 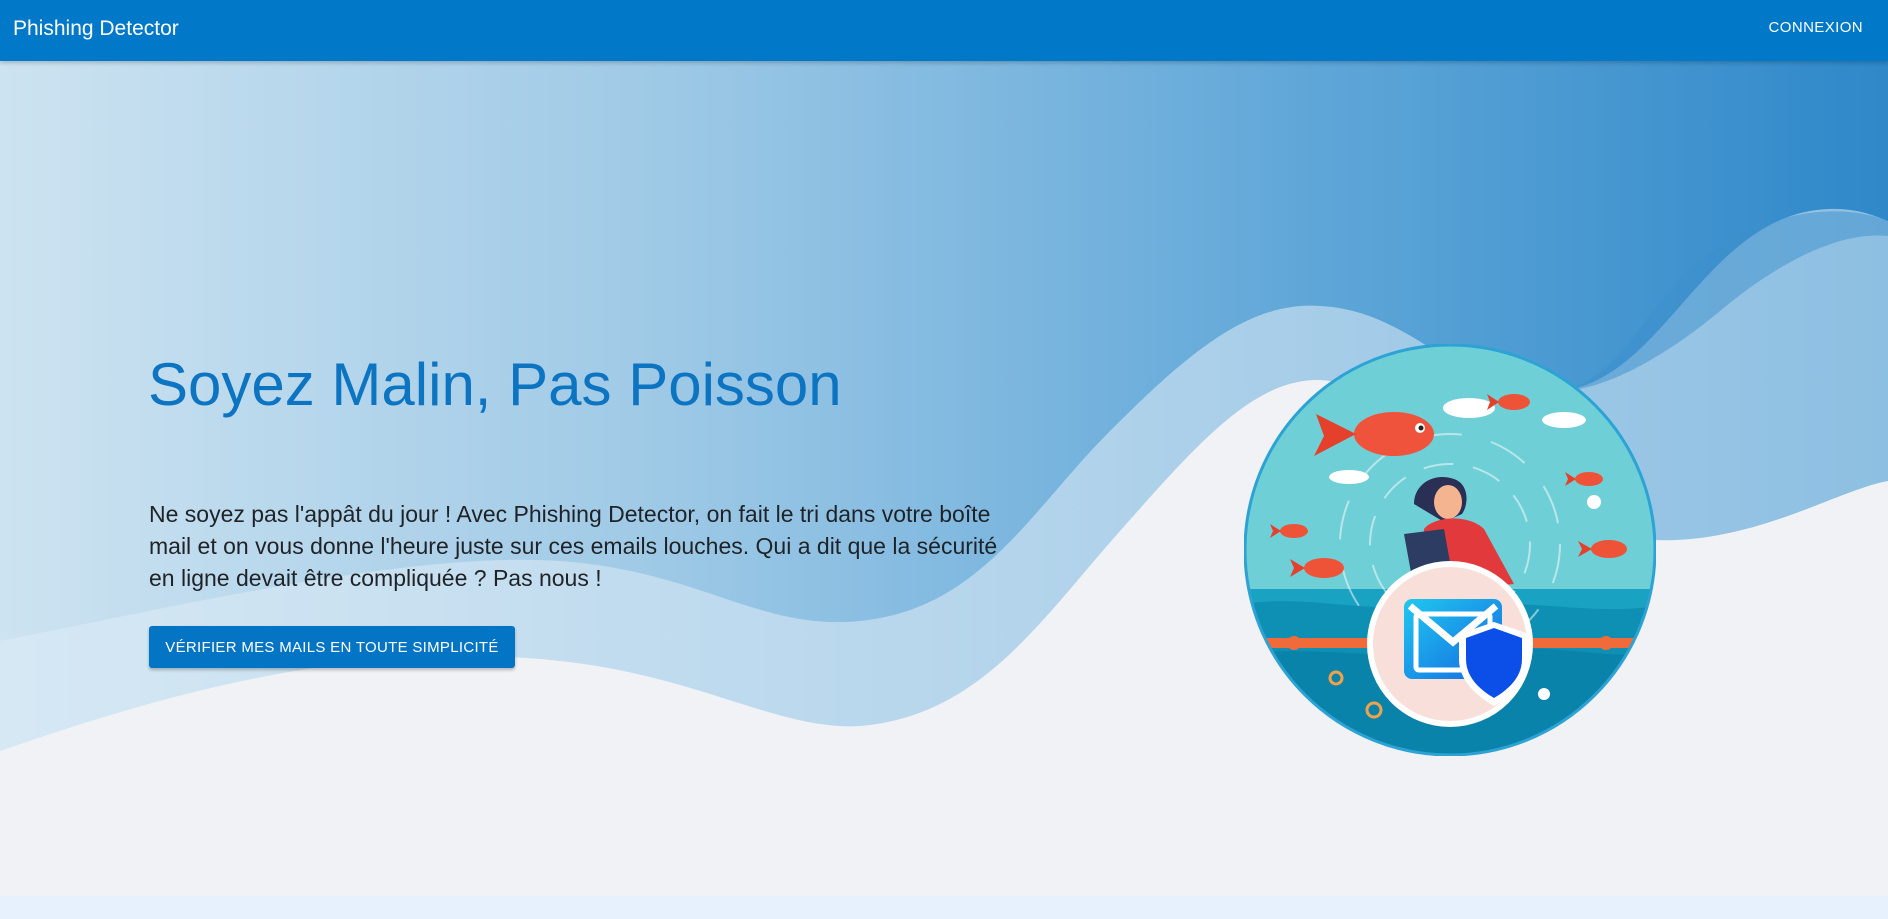 I want to click on brand-title: Phishing Detector, so click(x=96, y=29).